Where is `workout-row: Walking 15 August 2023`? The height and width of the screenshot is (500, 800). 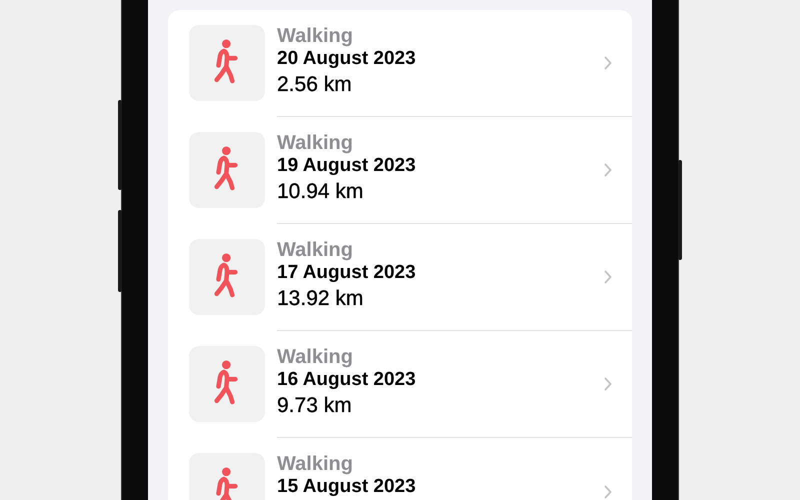
workout-row: Walking 15 August 2023 is located at coordinates (410, 469).